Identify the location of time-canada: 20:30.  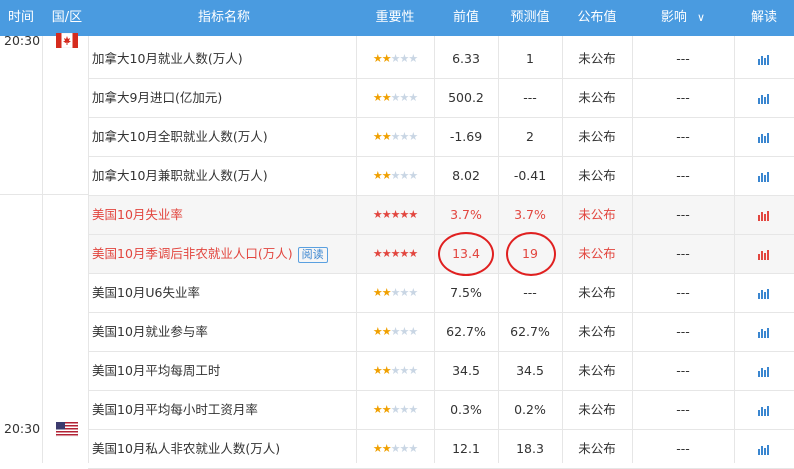
(22, 40).